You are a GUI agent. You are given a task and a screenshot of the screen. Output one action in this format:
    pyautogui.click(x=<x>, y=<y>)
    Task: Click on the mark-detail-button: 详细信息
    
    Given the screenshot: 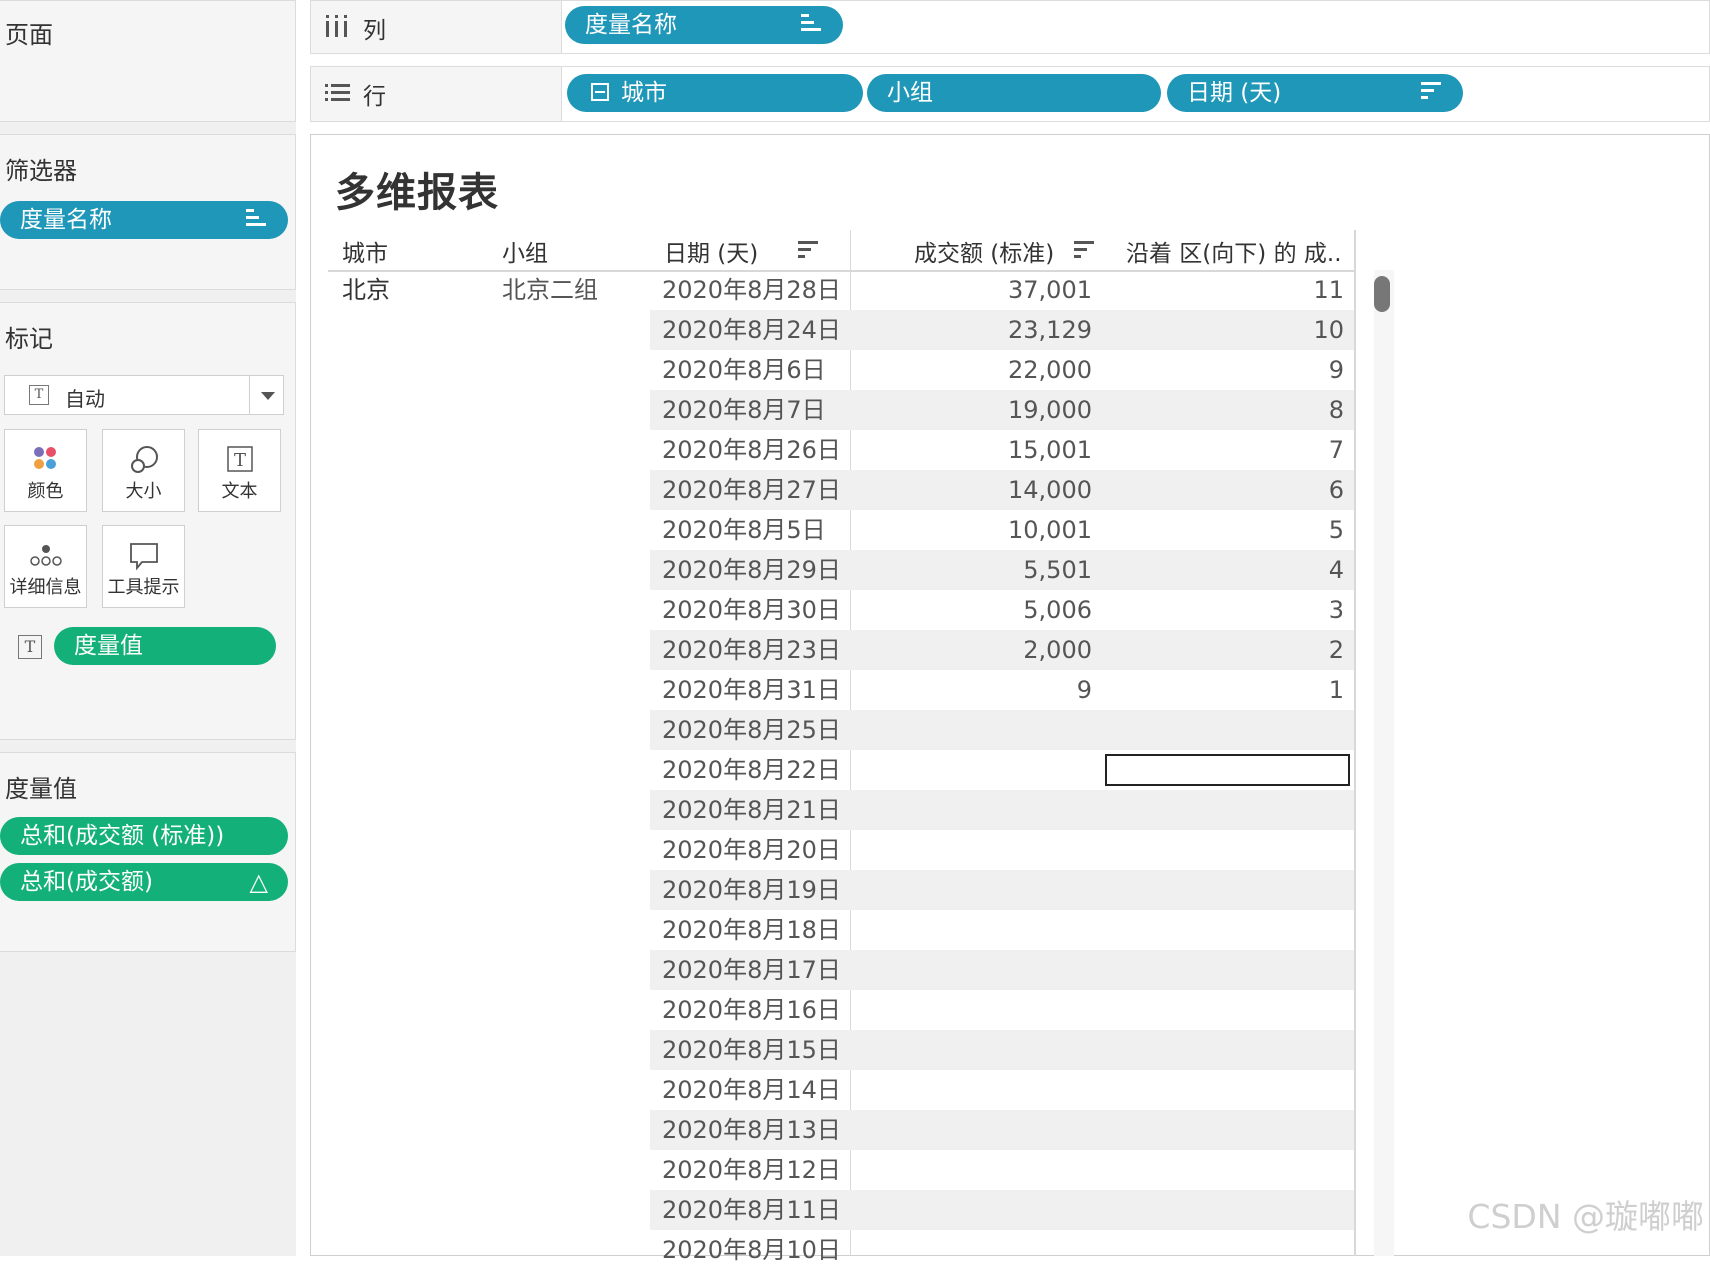 What is the action you would take?
    pyautogui.click(x=45, y=566)
    